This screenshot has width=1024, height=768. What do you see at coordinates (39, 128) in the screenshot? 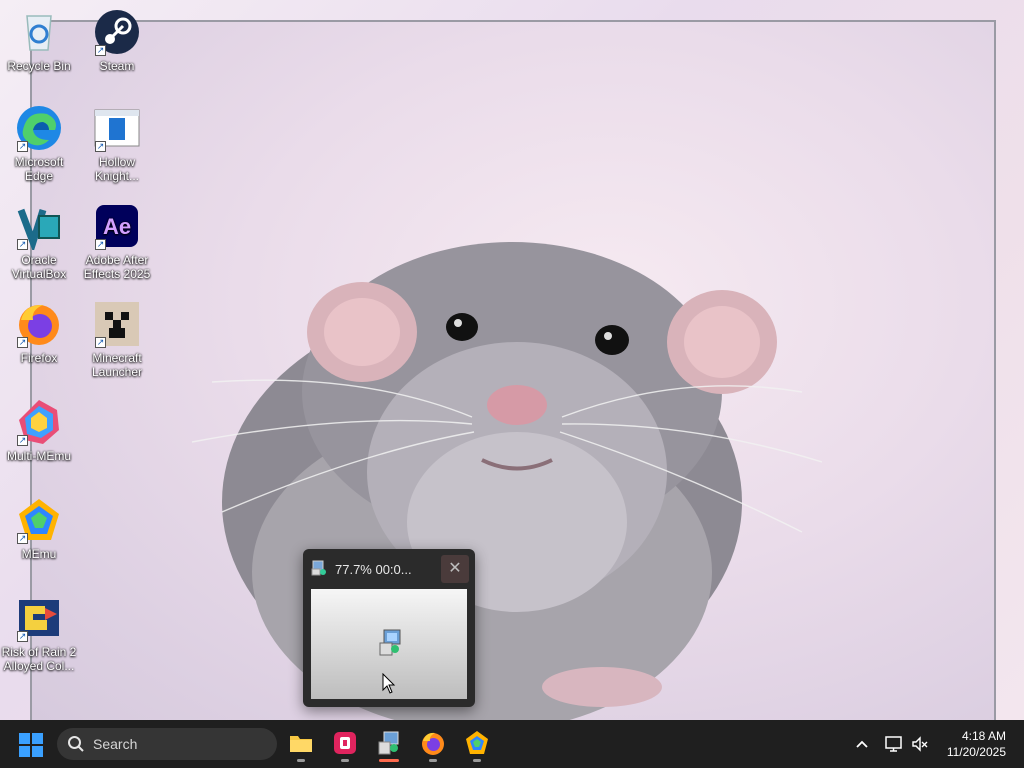
I see `edge-icon: ↗` at bounding box center [39, 128].